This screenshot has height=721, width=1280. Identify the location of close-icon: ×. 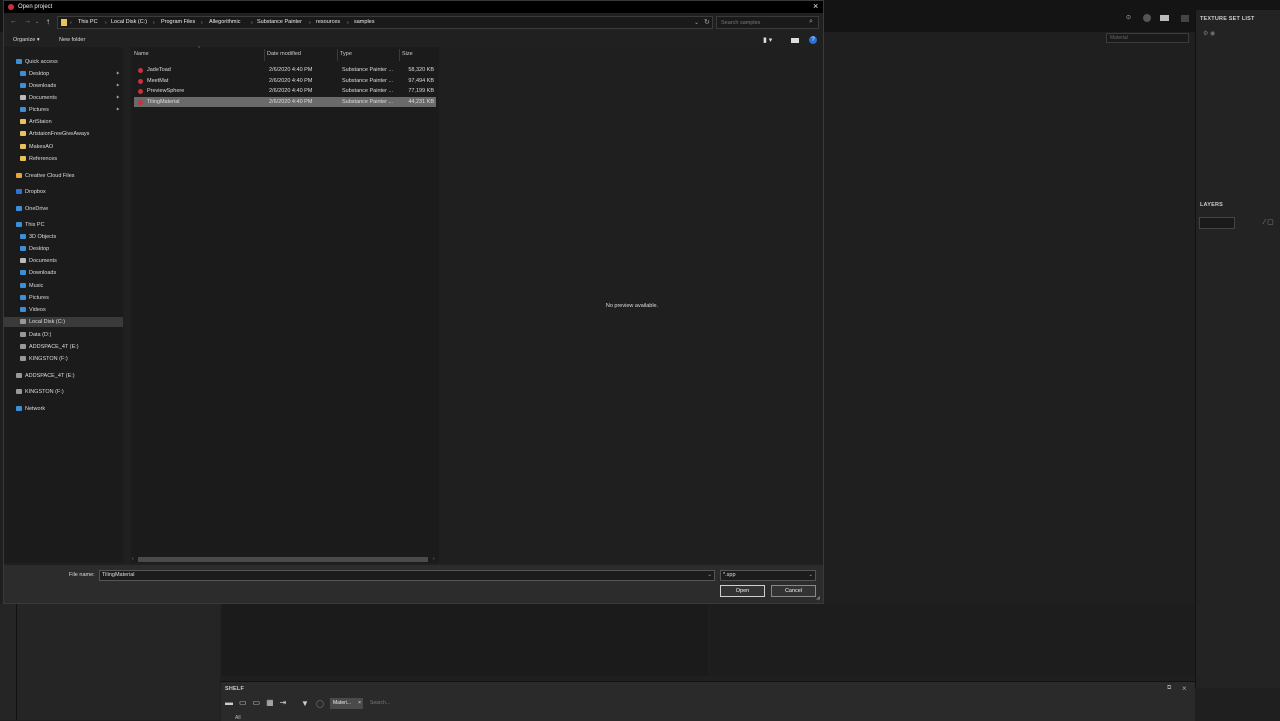
(815, 6).